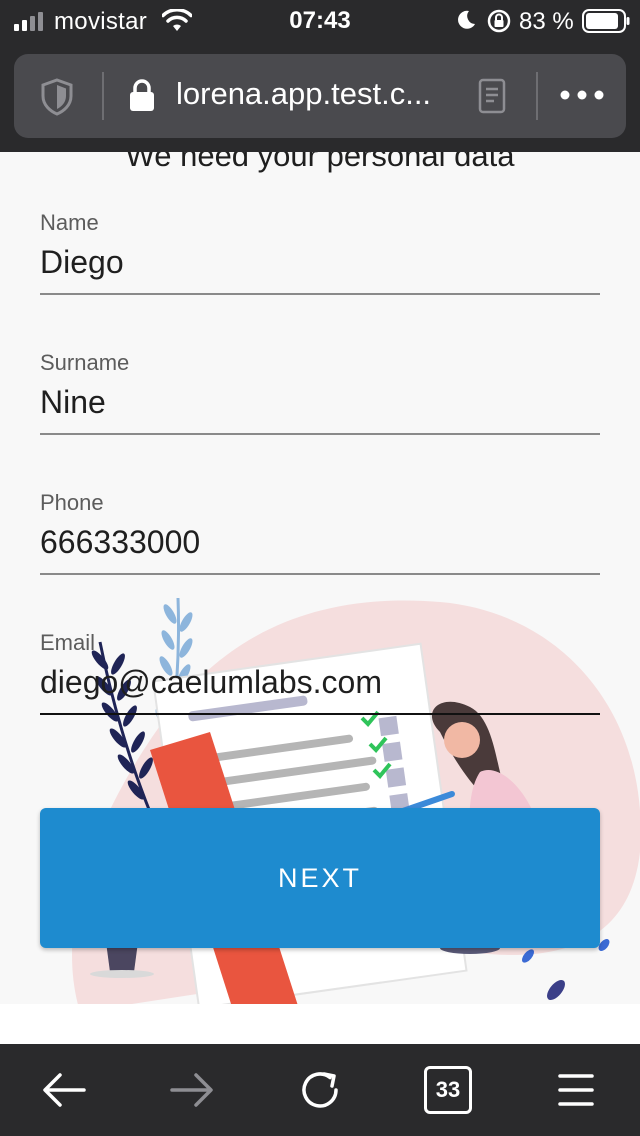  Describe the element at coordinates (582, 95) in the screenshot. I see `more-options-icon` at that location.